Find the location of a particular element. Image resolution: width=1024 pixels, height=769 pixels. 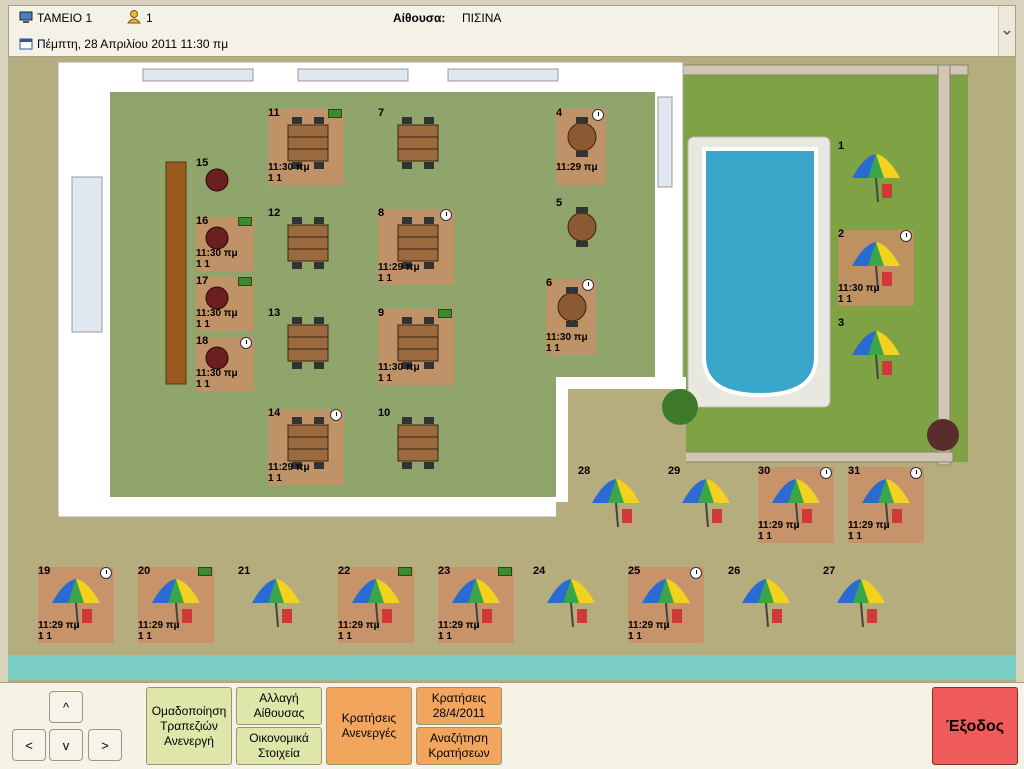

table-number: 24 is located at coordinates (539, 571).